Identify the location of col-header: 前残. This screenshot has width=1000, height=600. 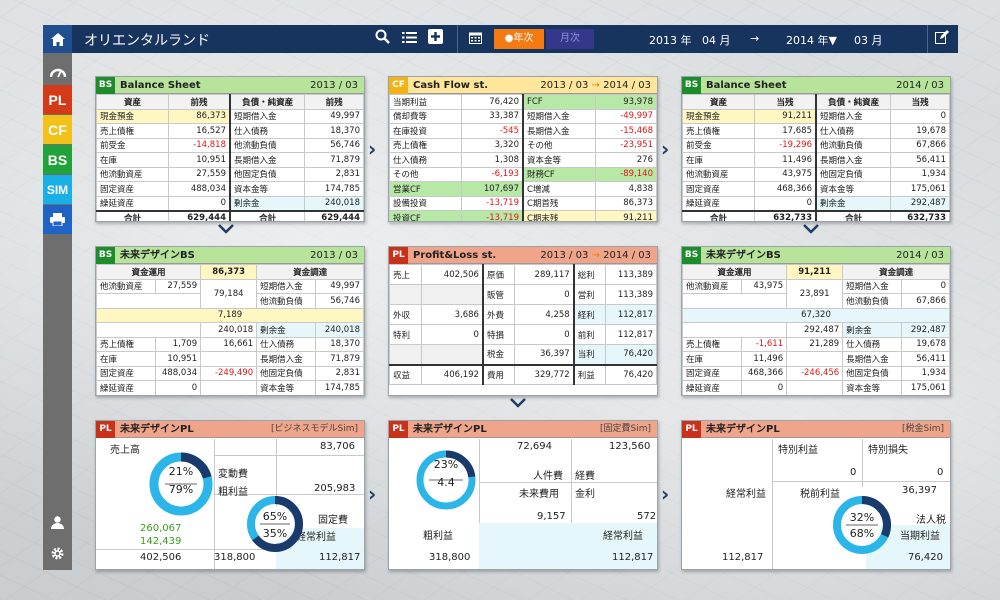
(199, 102).